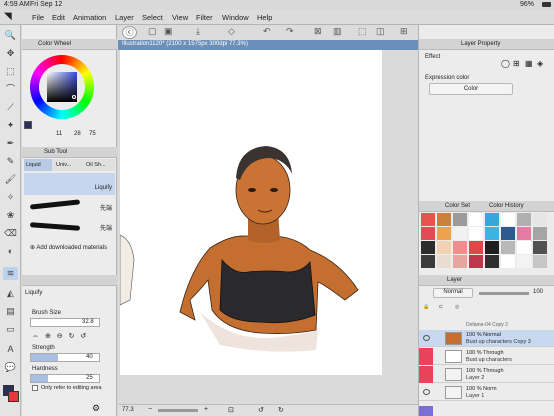 The height and width of the screenshot is (416, 554). What do you see at coordinates (10, 161) in the screenshot?
I see `pencil-tool-icon: ✎` at bounding box center [10, 161].